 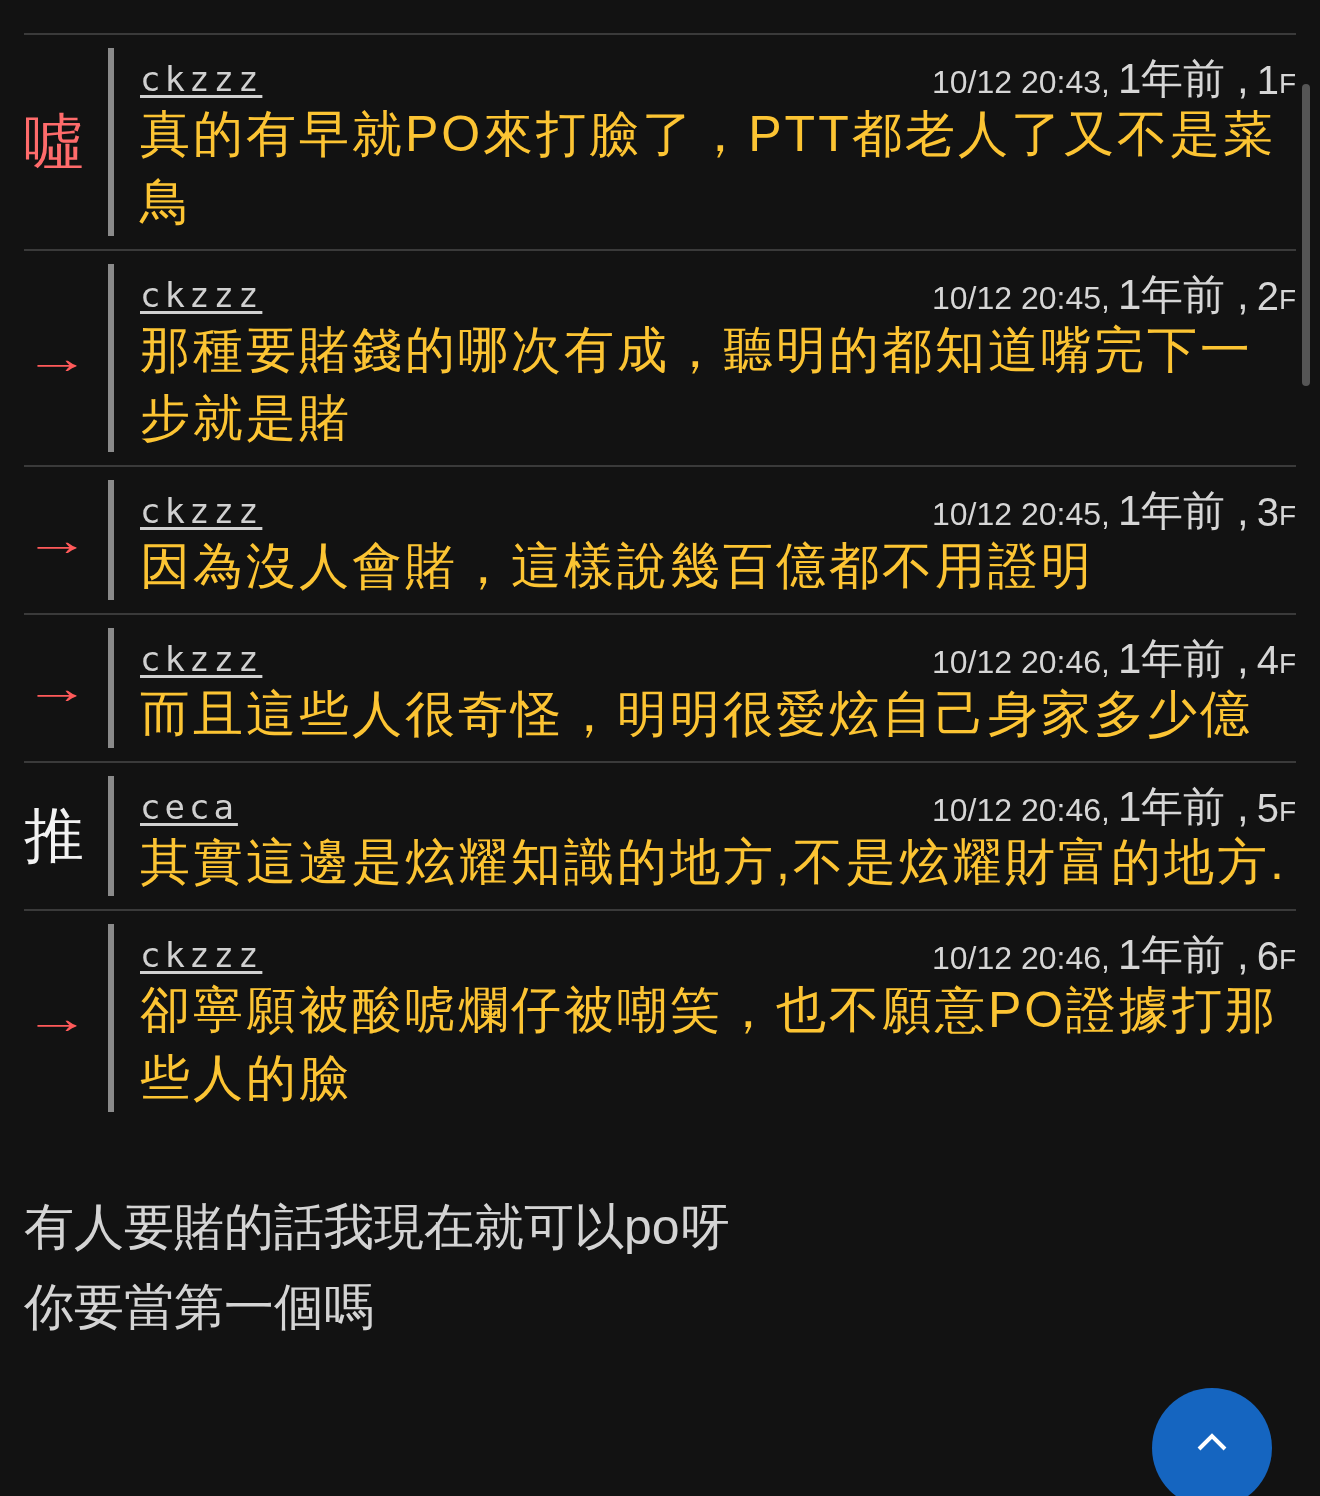 What do you see at coordinates (1021, 83) in the screenshot?
I see `comment-time: 10/12 20:43,` at bounding box center [1021, 83].